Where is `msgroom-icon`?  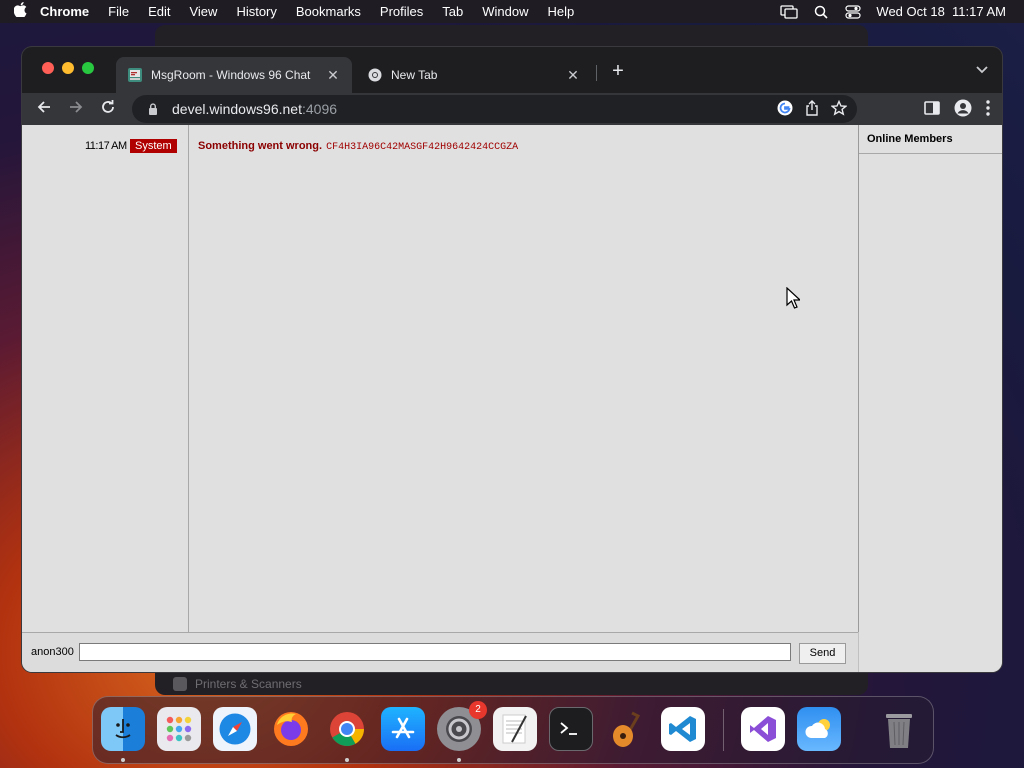 msgroom-icon is located at coordinates (135, 75).